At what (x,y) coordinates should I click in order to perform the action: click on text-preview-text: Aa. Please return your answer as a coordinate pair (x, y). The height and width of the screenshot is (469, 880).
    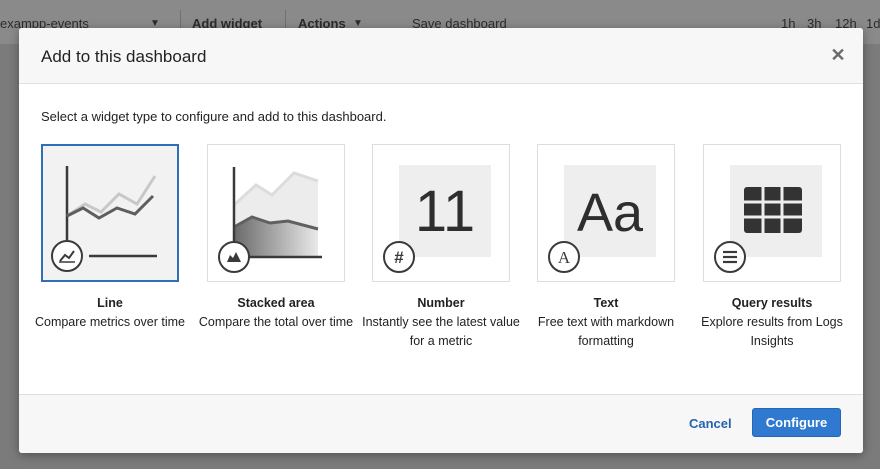
    Looking at the image, I should click on (610, 213).